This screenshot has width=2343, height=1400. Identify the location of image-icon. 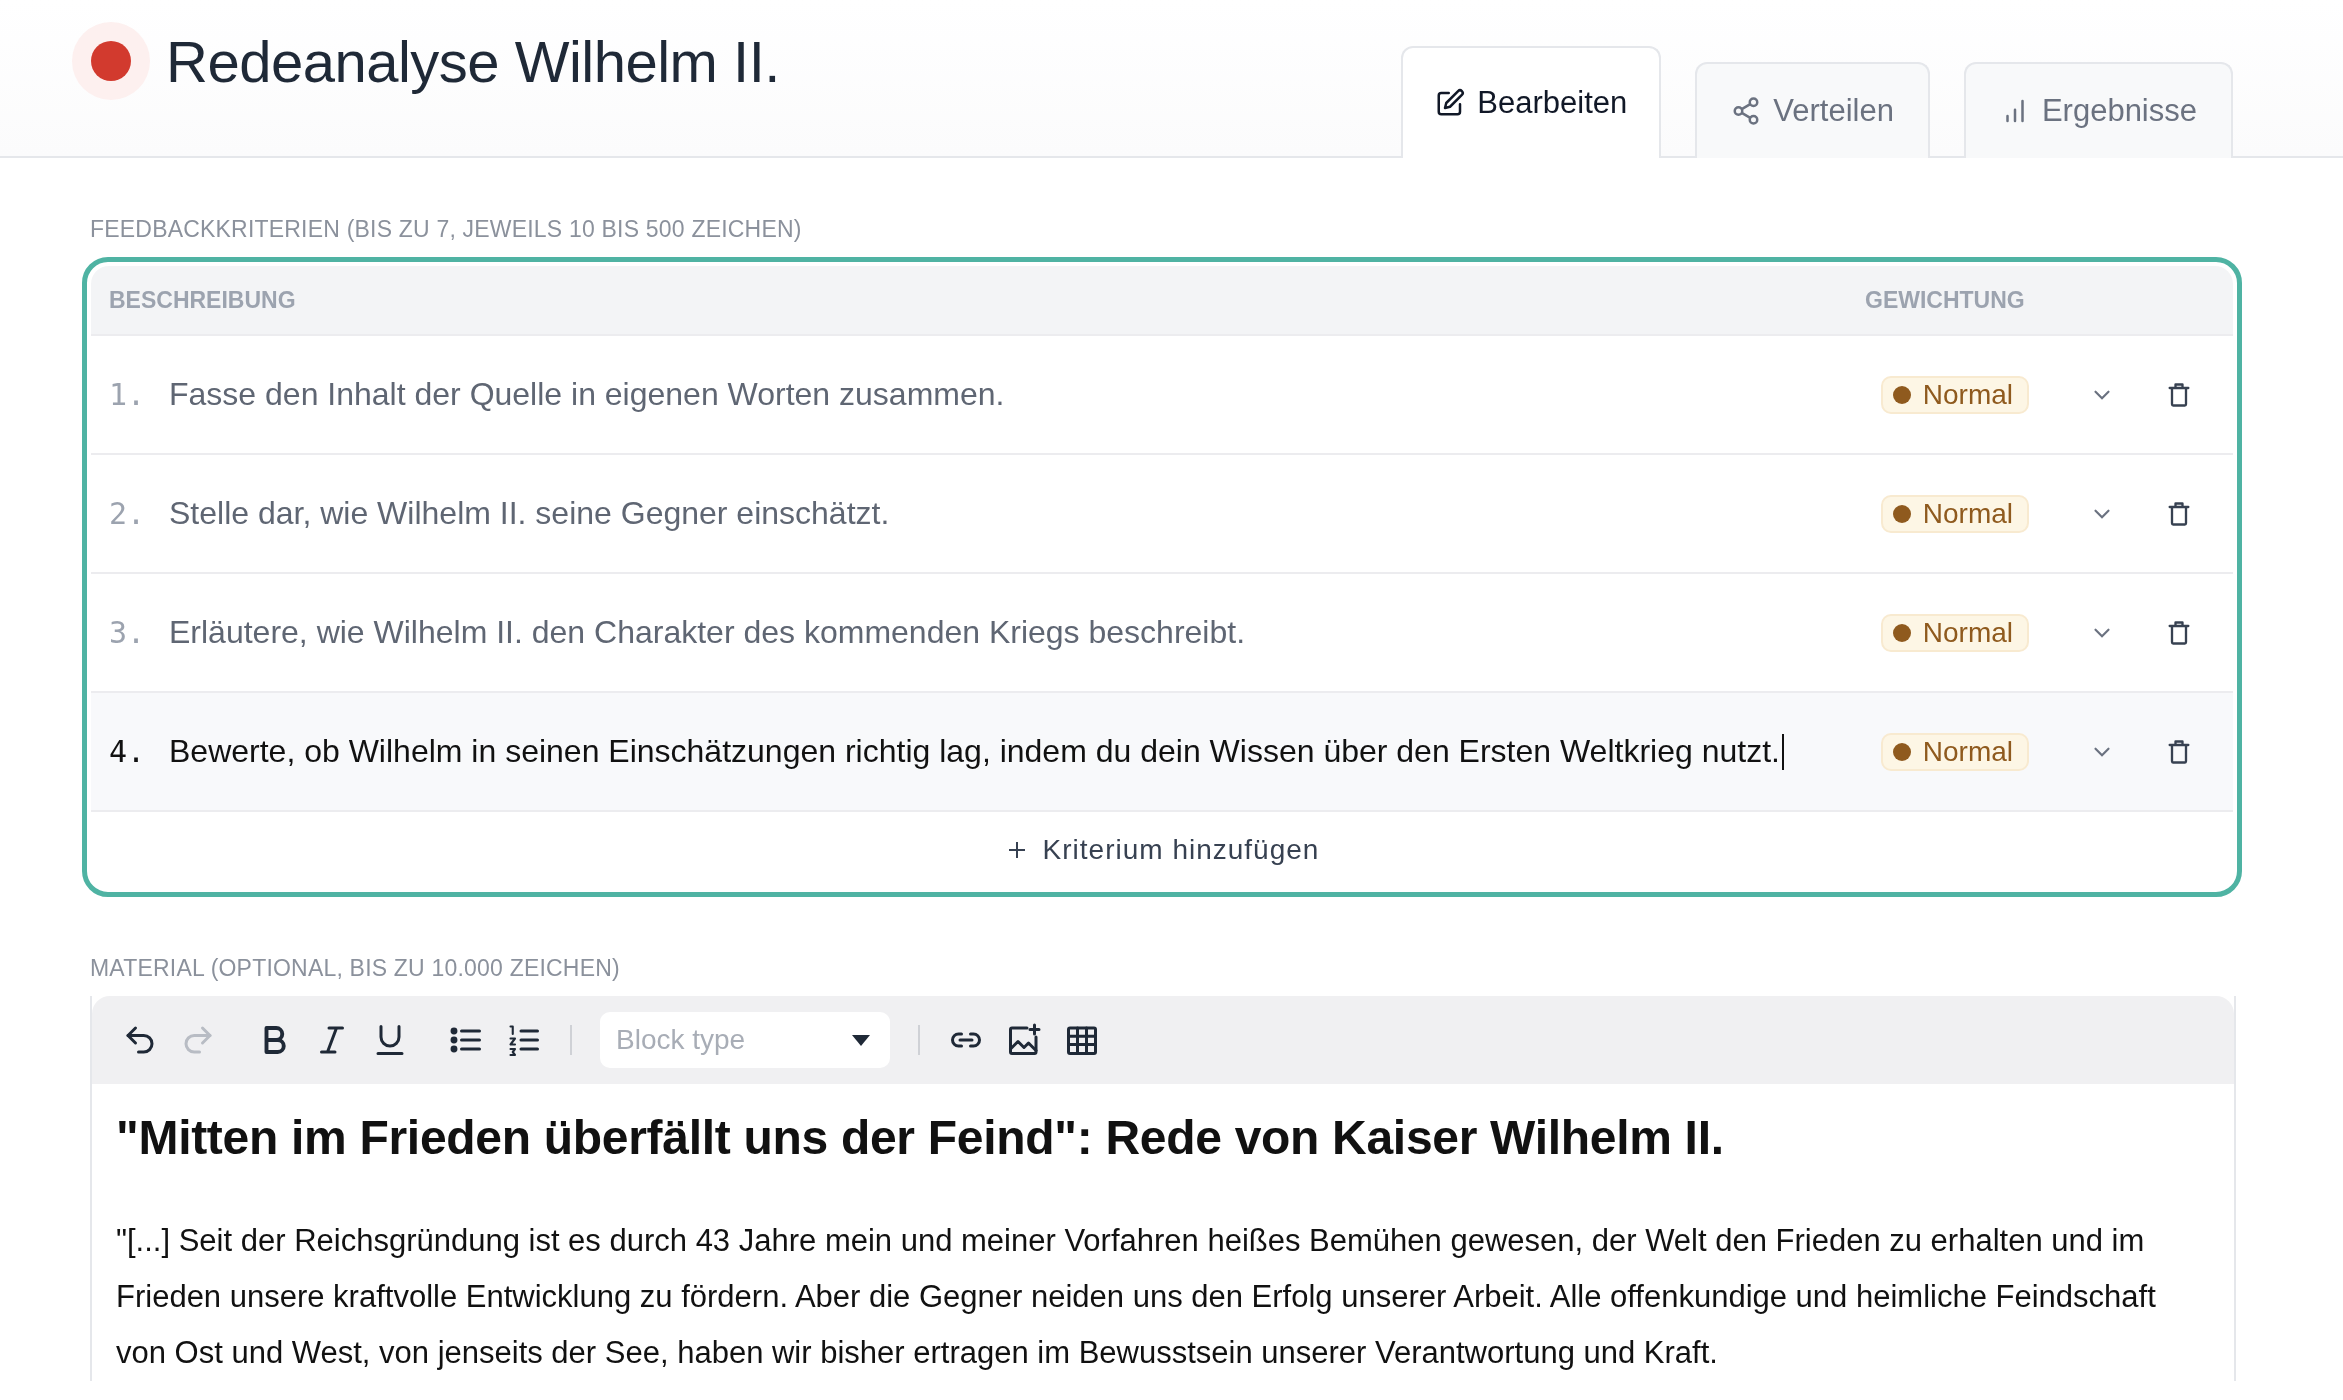
(1024, 1040).